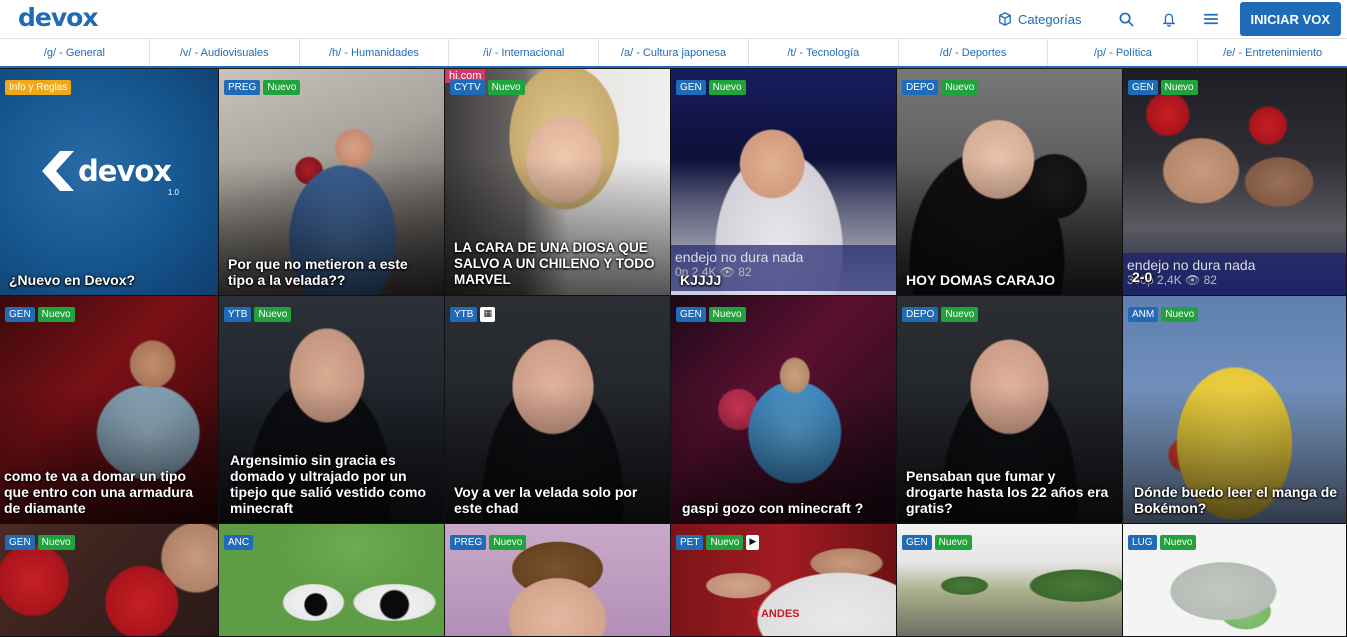 The height and width of the screenshot is (637, 1347). What do you see at coordinates (739, 257) in the screenshot?
I see `video-overlay-text: endejo no dura nada` at bounding box center [739, 257].